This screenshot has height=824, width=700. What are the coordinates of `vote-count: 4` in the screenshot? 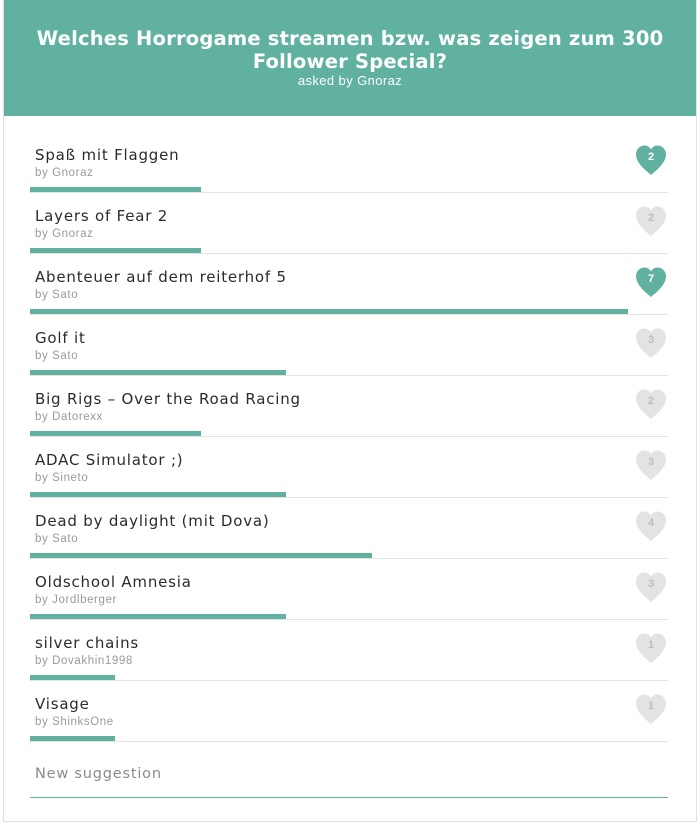 It's located at (651, 523).